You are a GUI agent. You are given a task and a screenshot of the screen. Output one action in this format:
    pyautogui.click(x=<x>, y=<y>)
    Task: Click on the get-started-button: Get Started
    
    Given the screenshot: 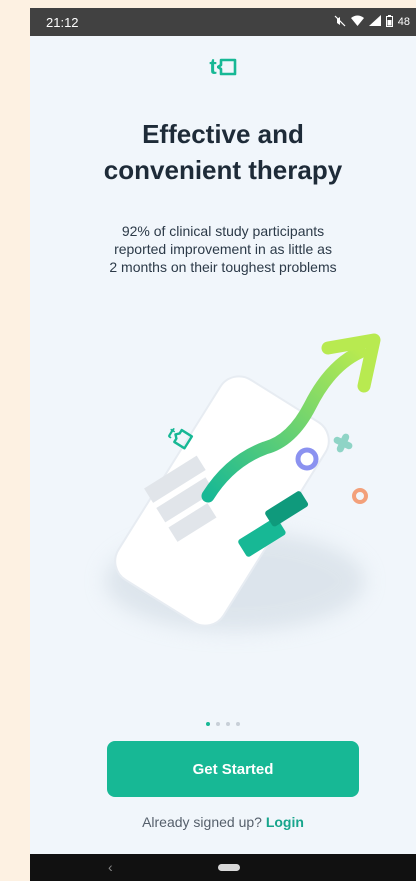 What is the action you would take?
    pyautogui.click(x=233, y=769)
    